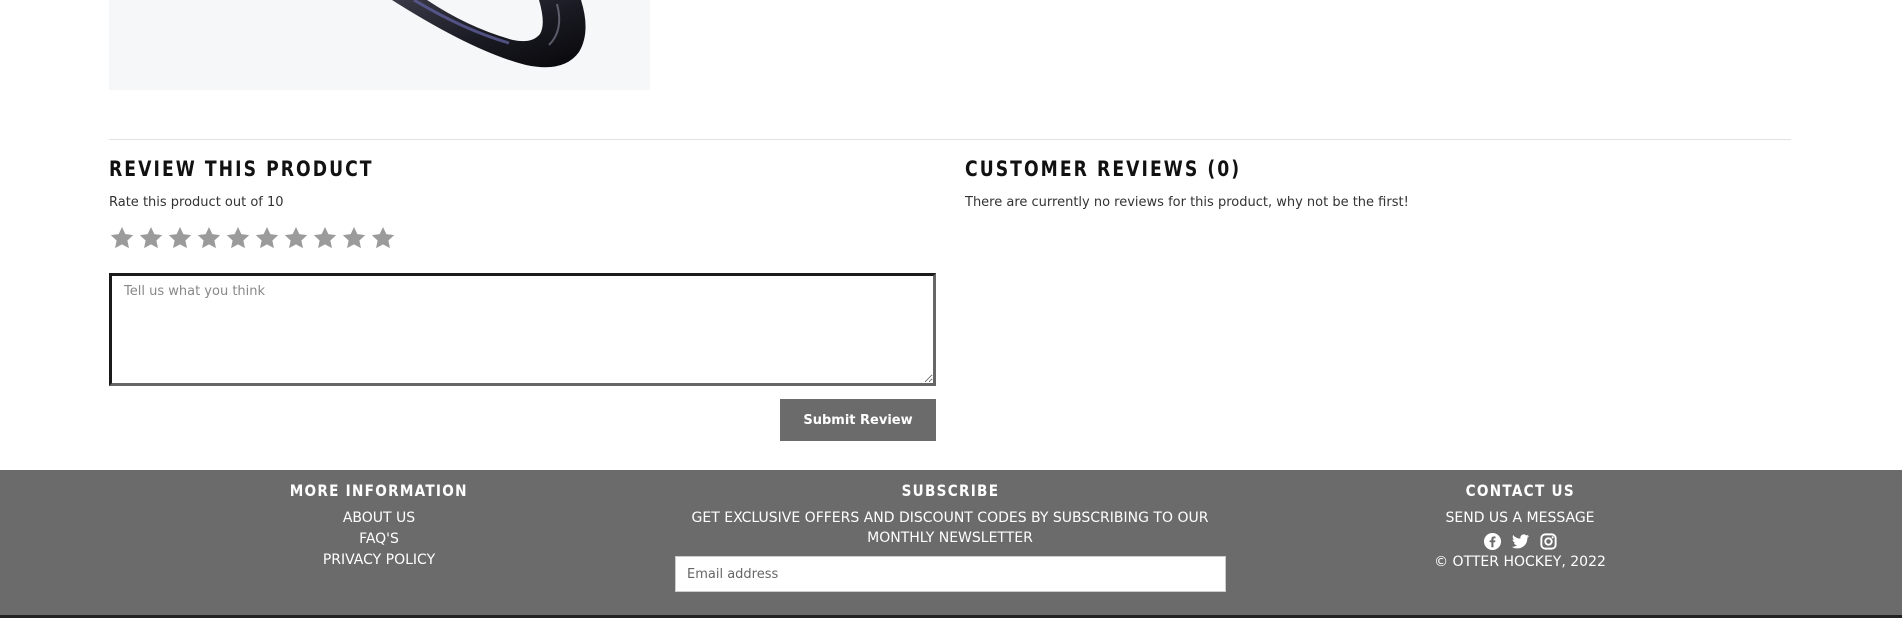 This screenshot has width=1902, height=618. I want to click on hockey-stick-image, so click(489, 34).